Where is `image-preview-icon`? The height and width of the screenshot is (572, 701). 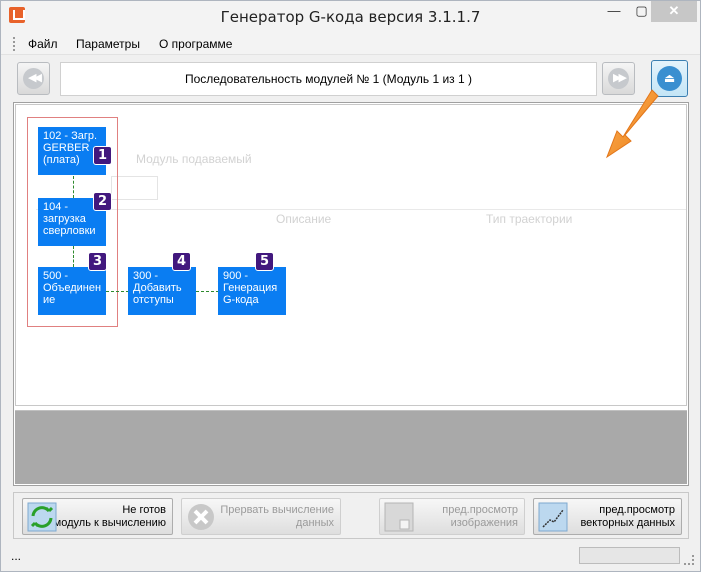
image-preview-icon is located at coordinates (399, 517).